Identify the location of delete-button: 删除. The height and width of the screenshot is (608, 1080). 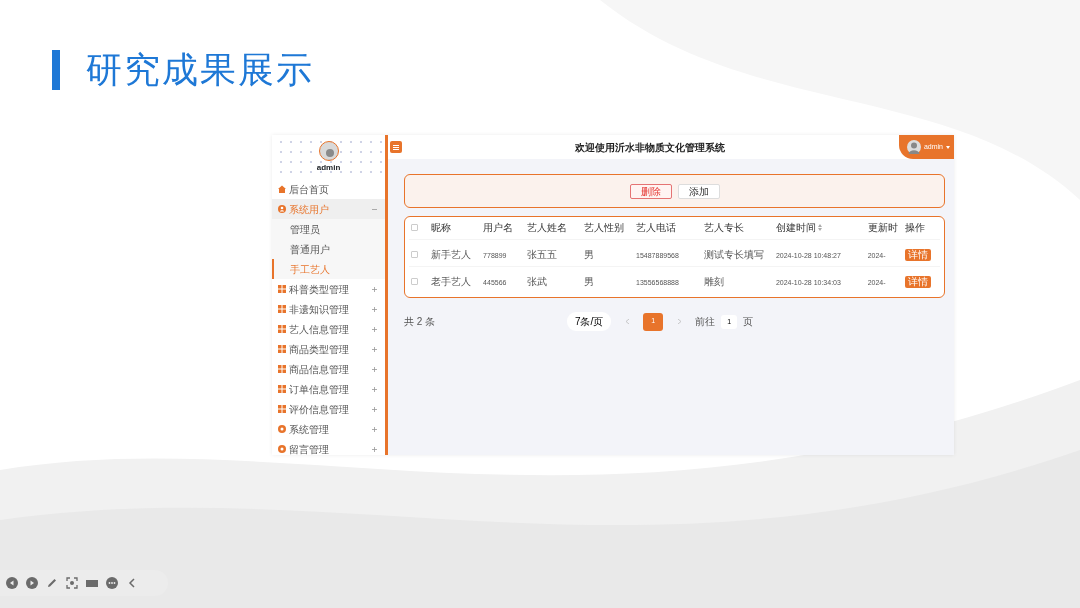
(650, 191).